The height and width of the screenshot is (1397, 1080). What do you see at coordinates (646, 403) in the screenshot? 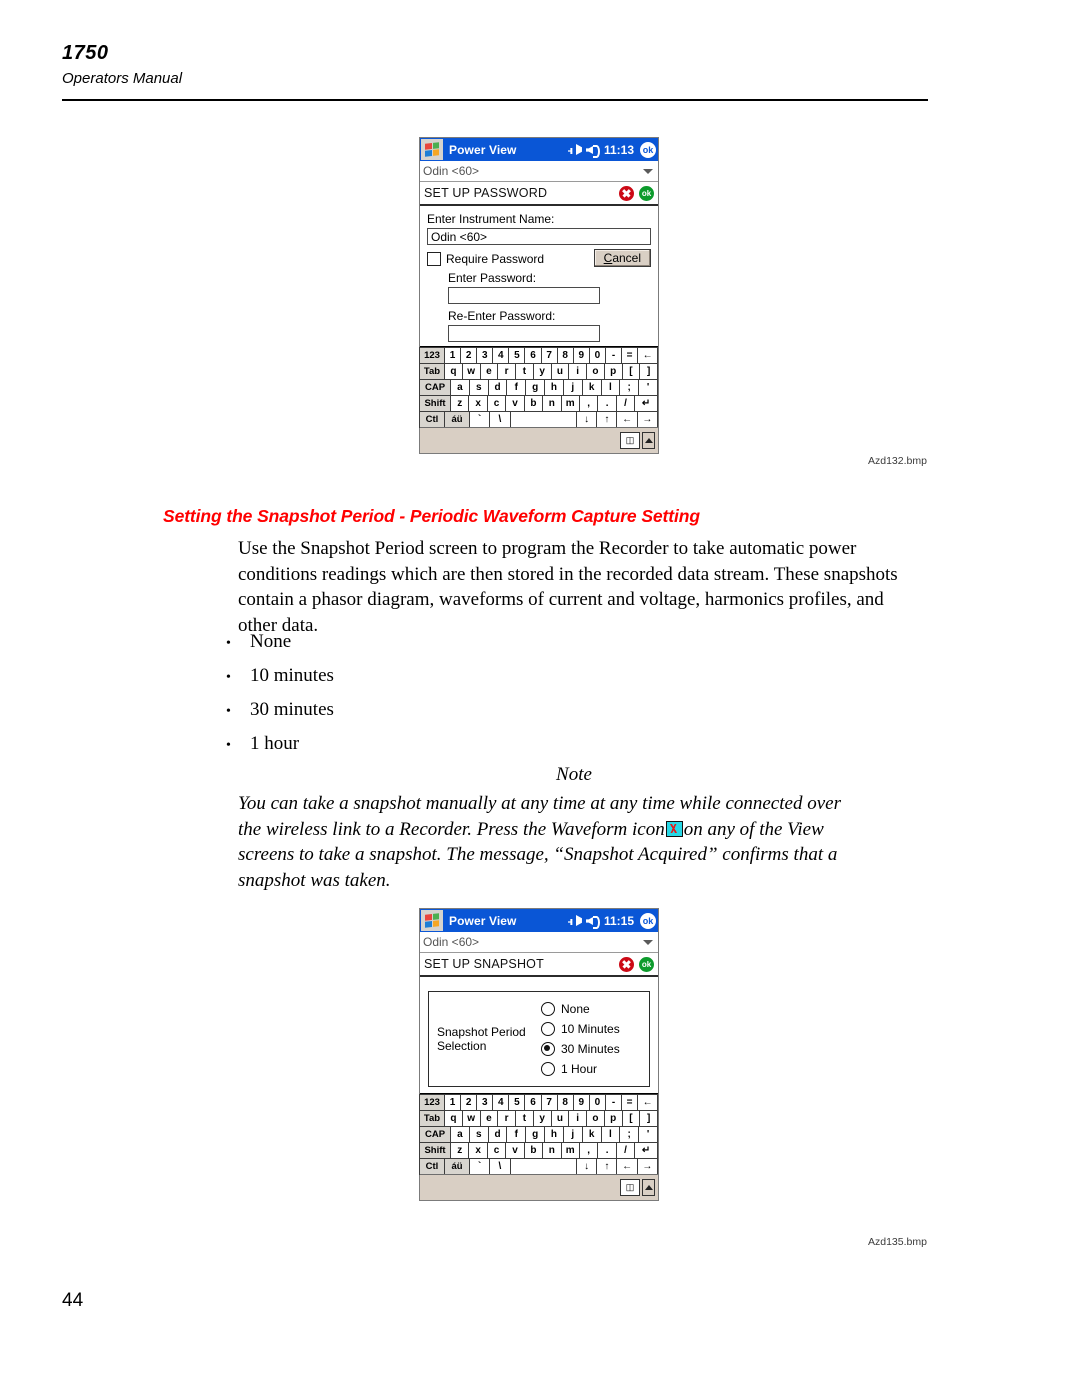
I see `key-↵: ↵` at bounding box center [646, 403].